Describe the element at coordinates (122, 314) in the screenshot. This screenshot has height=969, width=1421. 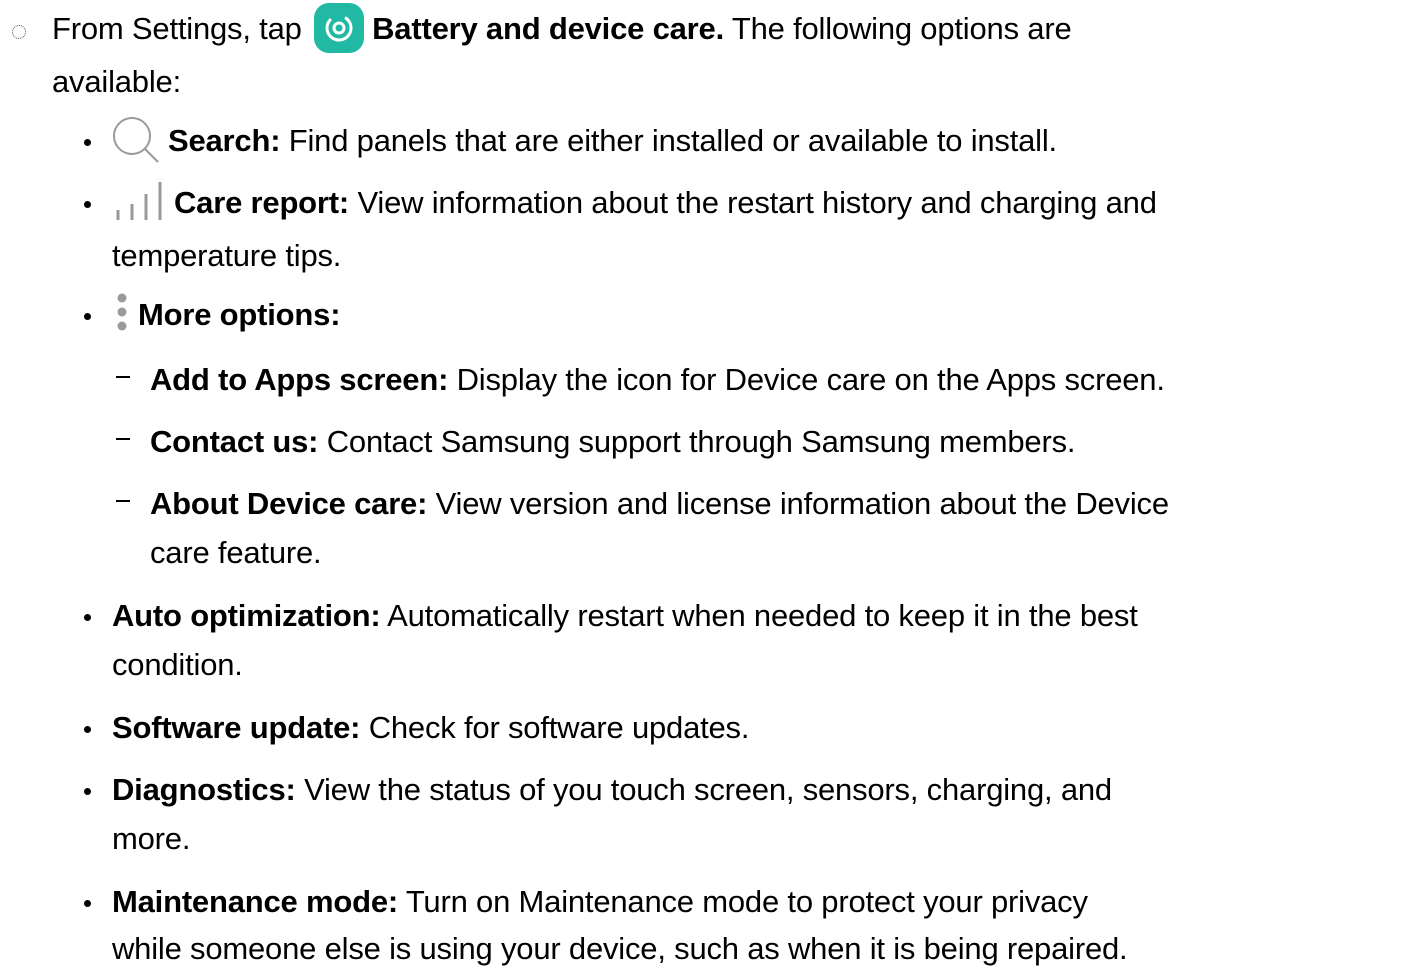
I see `vertical-dots-icon` at that location.